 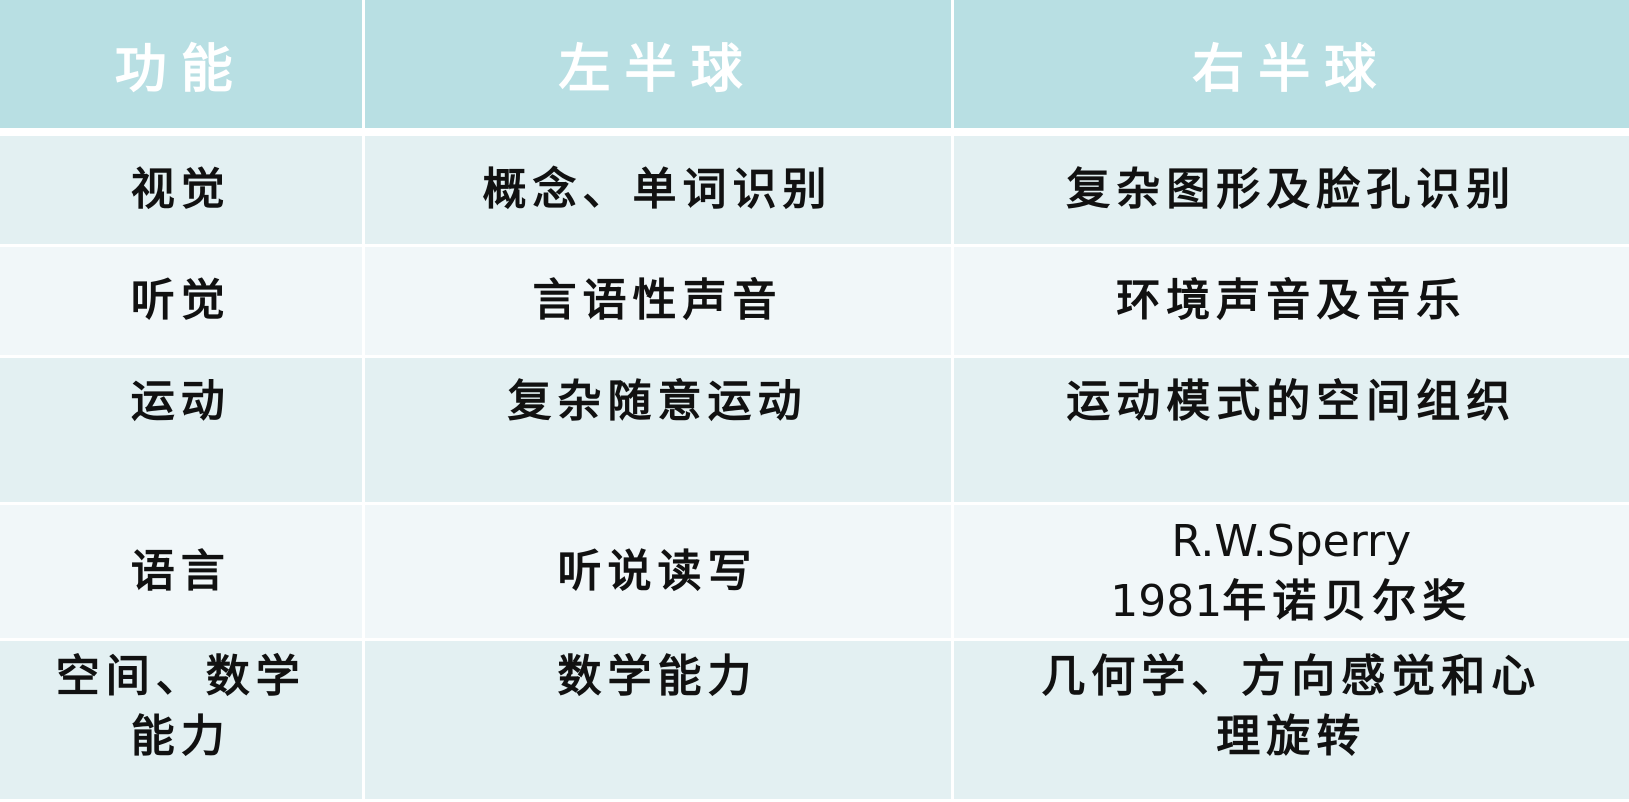 What do you see at coordinates (657, 720) in the screenshot?
I see `cell-left: 数学能力` at bounding box center [657, 720].